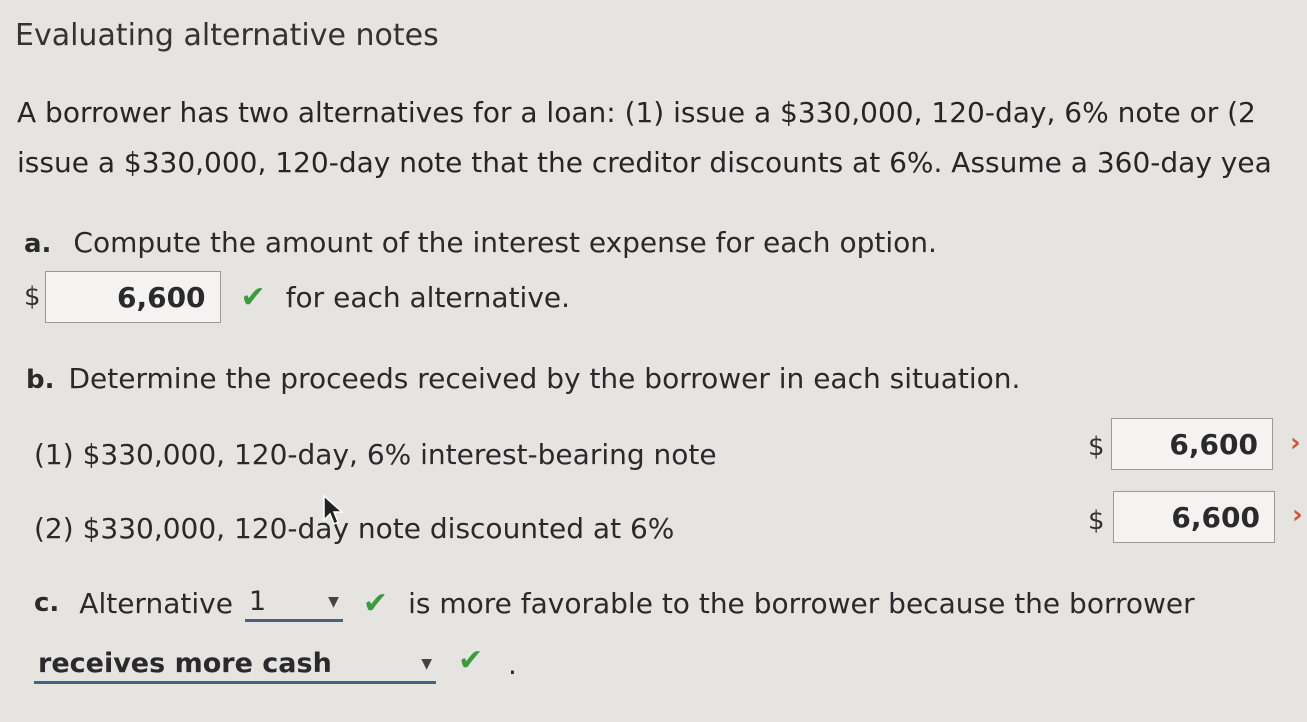 Image resolution: width=1307 pixels, height=722 pixels. I want to click on alternative-select-value: 1, so click(257, 601).